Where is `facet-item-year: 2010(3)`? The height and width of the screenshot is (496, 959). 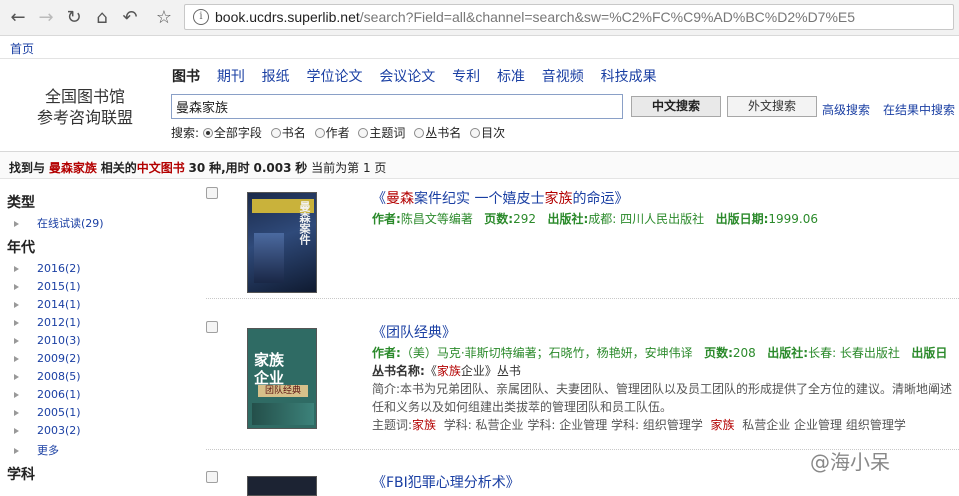 facet-item-year: 2010(3) is located at coordinates (47, 340).